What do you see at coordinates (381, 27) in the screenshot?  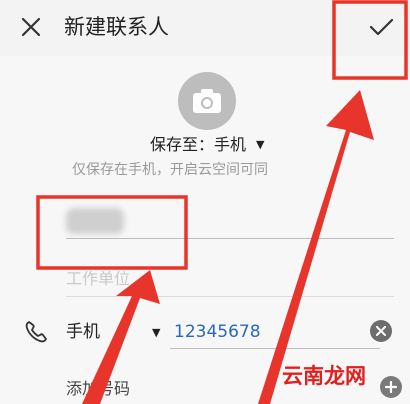 I see `check-icon` at bounding box center [381, 27].